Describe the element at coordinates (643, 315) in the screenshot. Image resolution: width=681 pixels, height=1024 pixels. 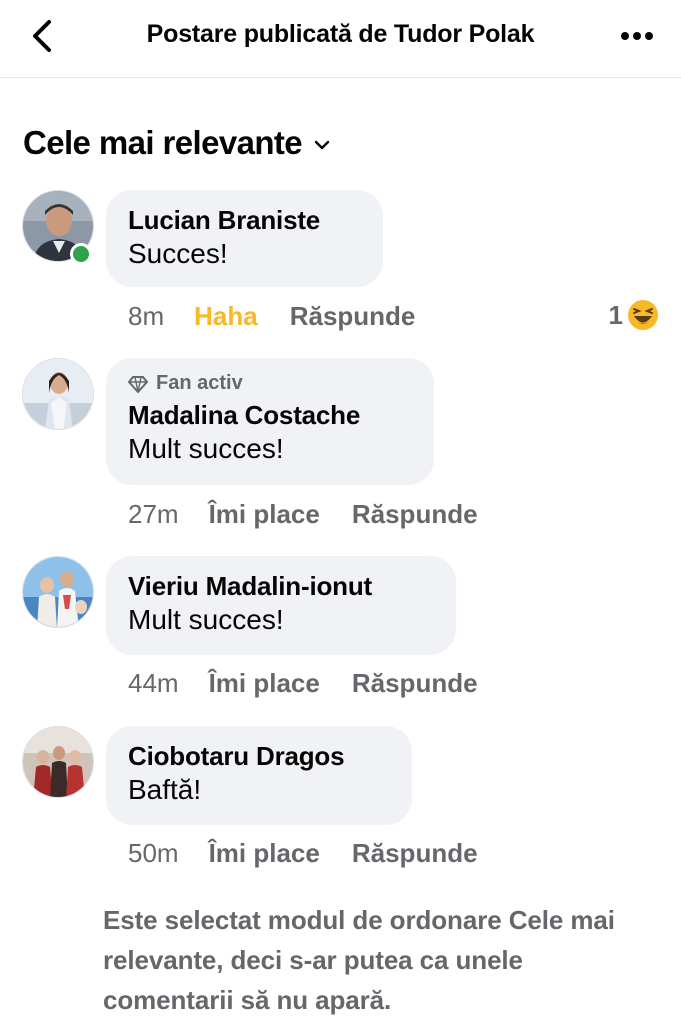
I see `haha-emoji-icon` at that location.